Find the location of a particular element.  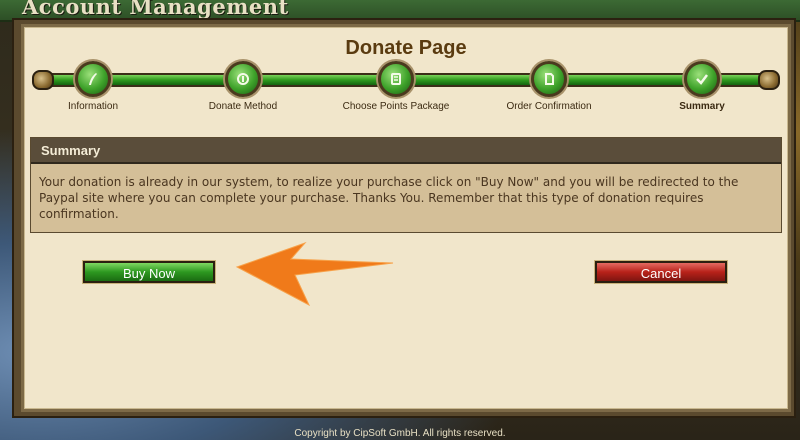

step-label: Donate Method is located at coordinates (243, 106).